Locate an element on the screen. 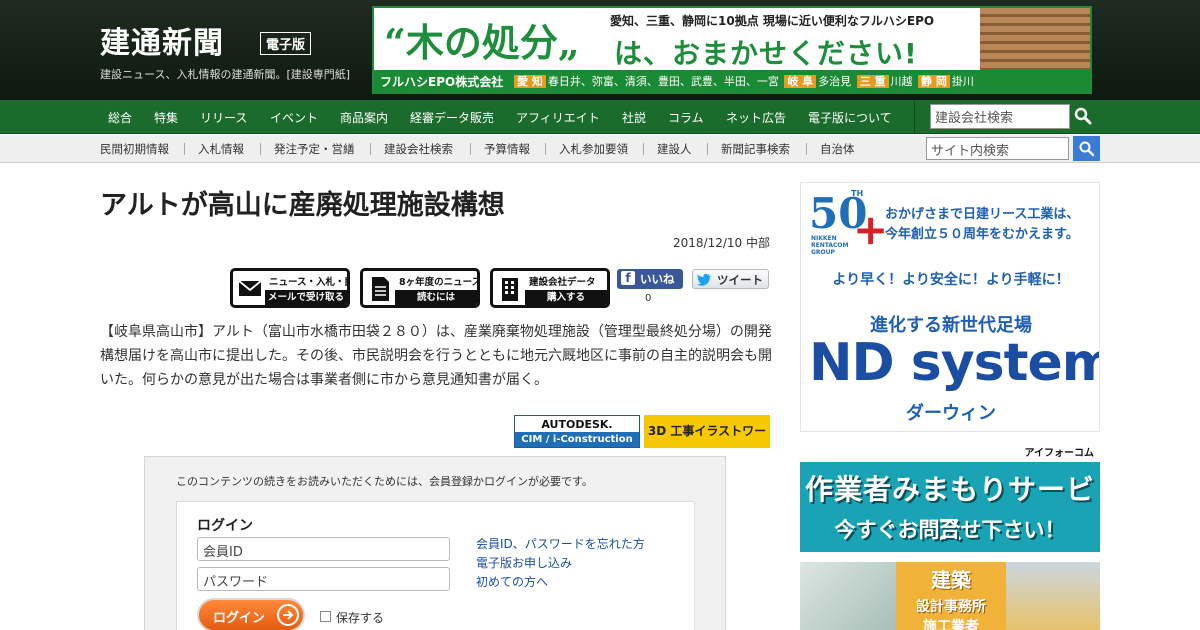 The image size is (1200, 630). subnav-item-private-early: 民間初期情報 is located at coordinates (134, 149).